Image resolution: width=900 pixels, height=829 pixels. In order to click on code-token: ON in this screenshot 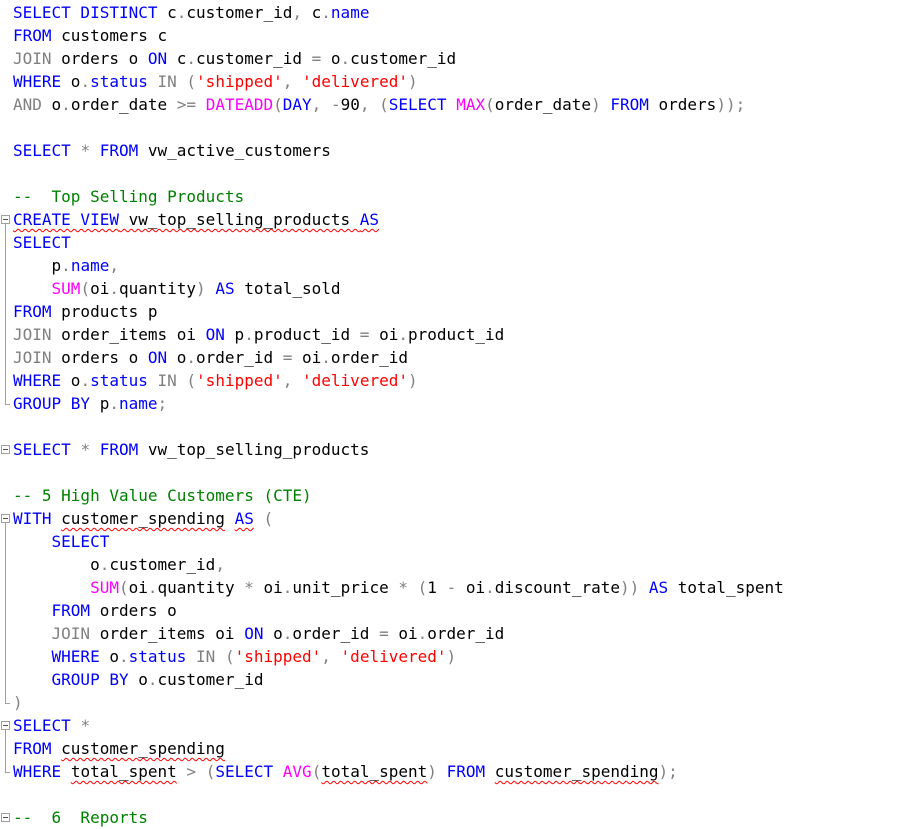, I will do `click(254, 633)`.